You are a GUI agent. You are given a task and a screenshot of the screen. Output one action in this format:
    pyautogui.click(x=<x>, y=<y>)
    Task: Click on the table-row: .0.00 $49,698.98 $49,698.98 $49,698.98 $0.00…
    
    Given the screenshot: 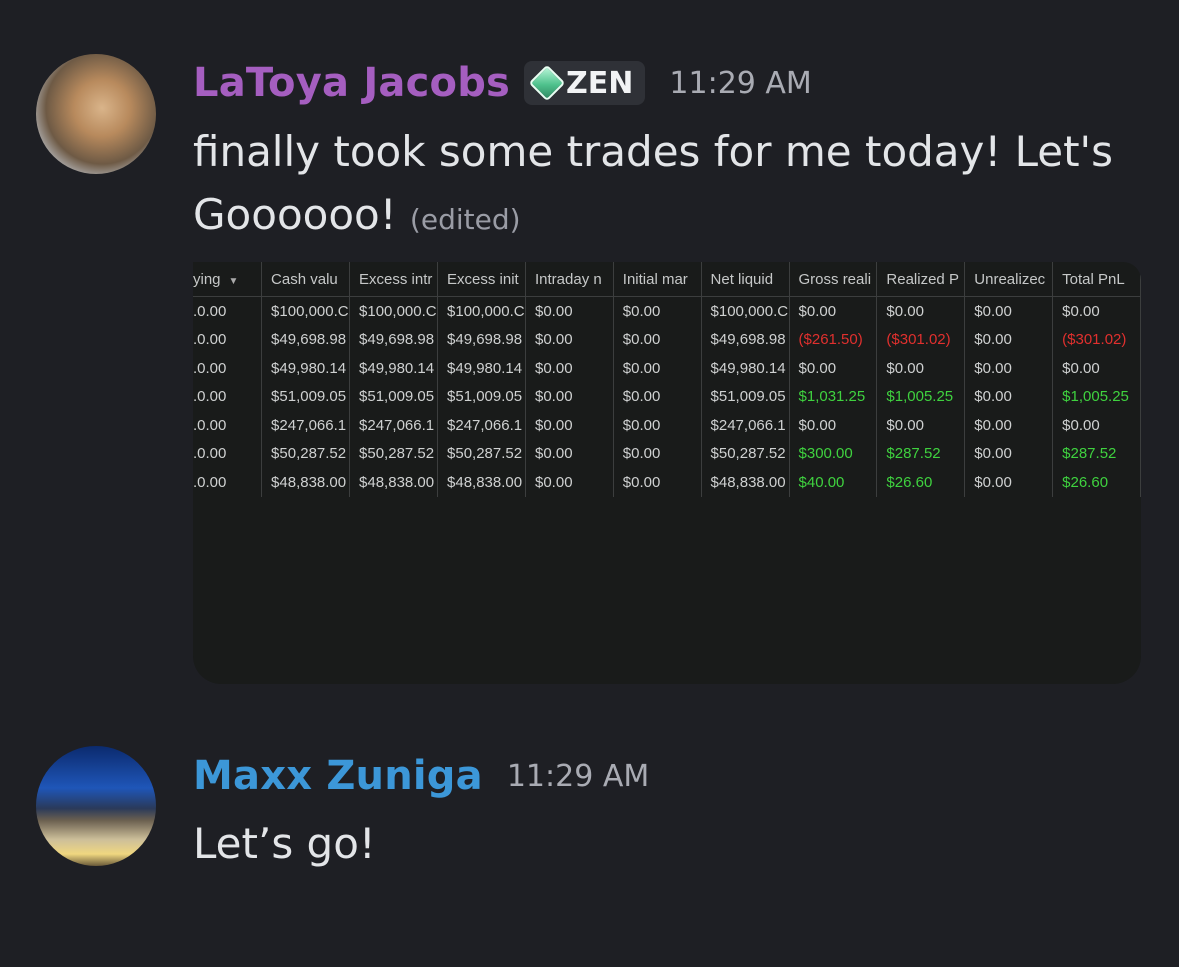 What is the action you would take?
    pyautogui.click(x=667, y=339)
    